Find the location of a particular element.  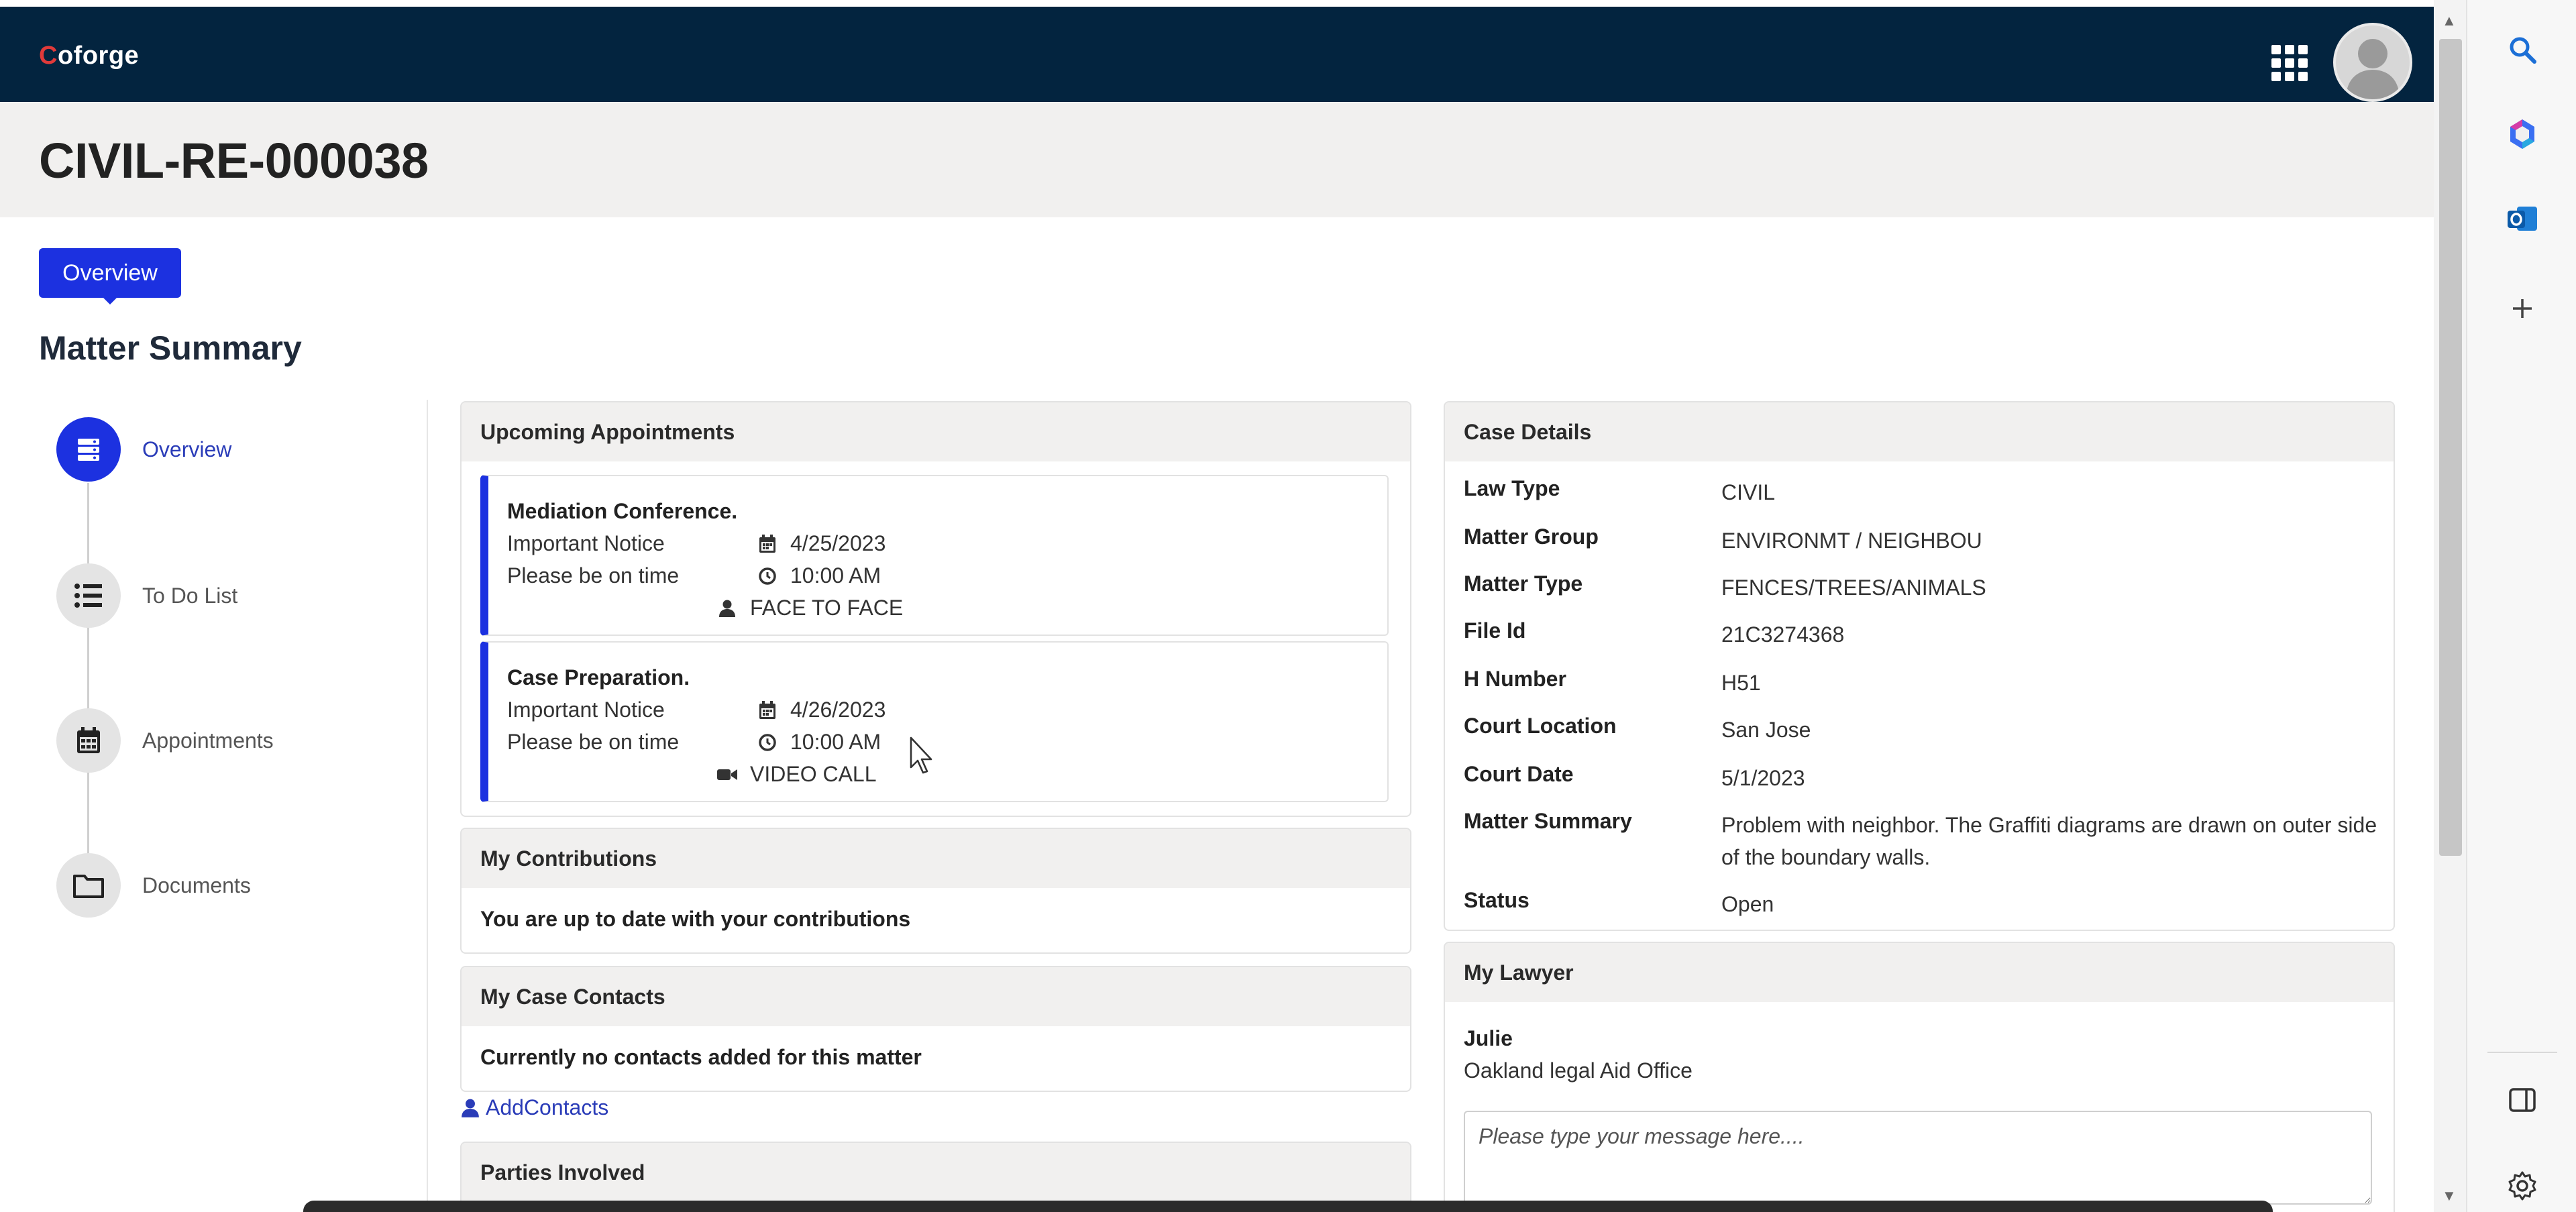

stepper-item-appointments: Appointments is located at coordinates (230, 740).